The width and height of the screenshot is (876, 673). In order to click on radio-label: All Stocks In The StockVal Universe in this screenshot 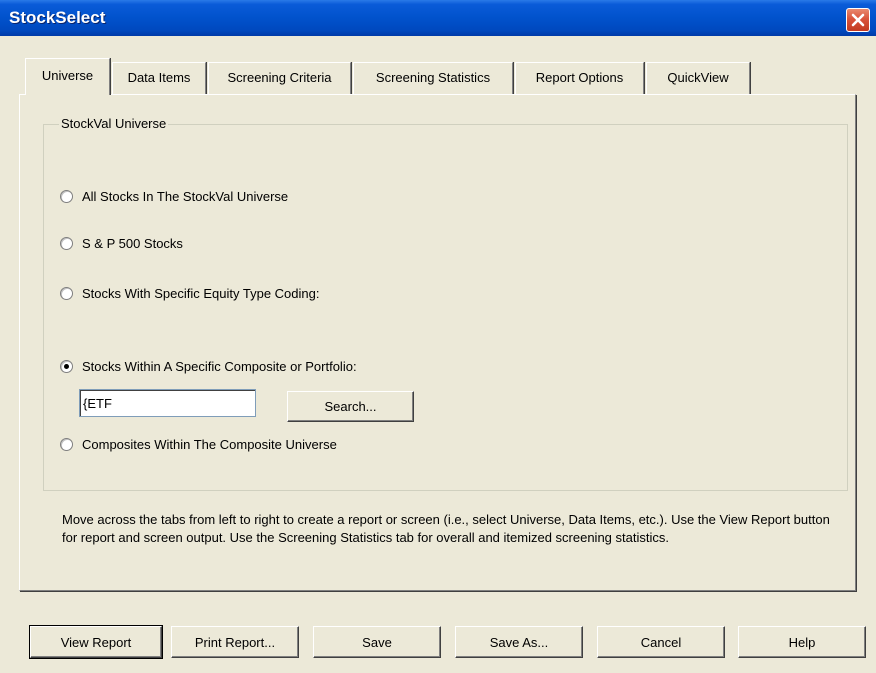, I will do `click(185, 196)`.